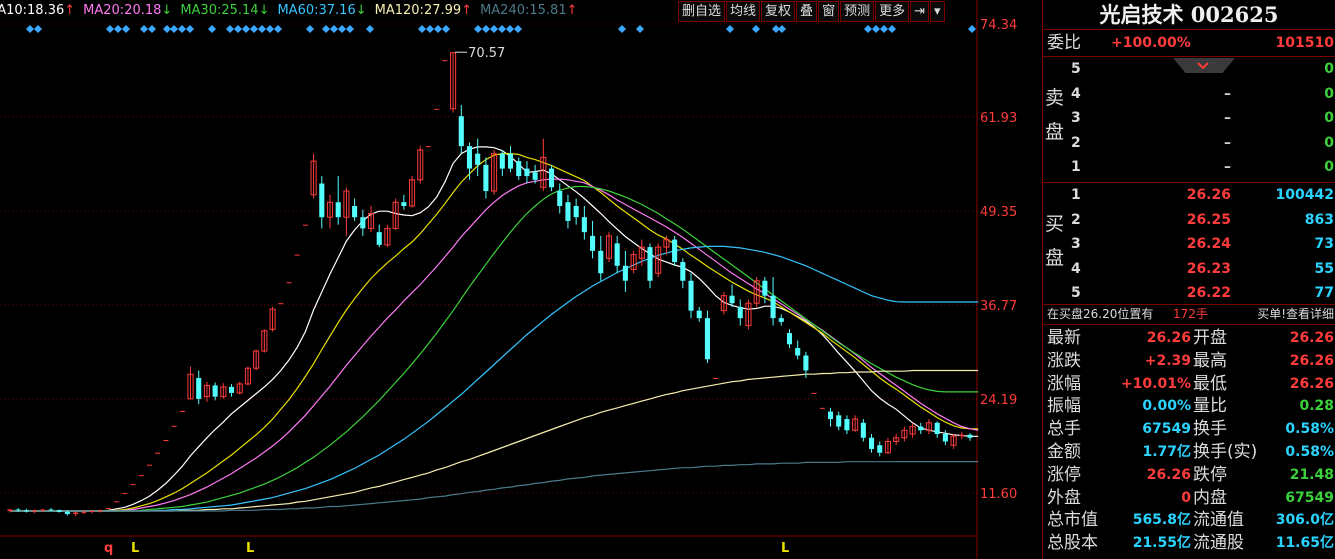 The height and width of the screenshot is (559, 1335). I want to click on ma-legend-item: MA30:25.14↓, so click(224, 10).